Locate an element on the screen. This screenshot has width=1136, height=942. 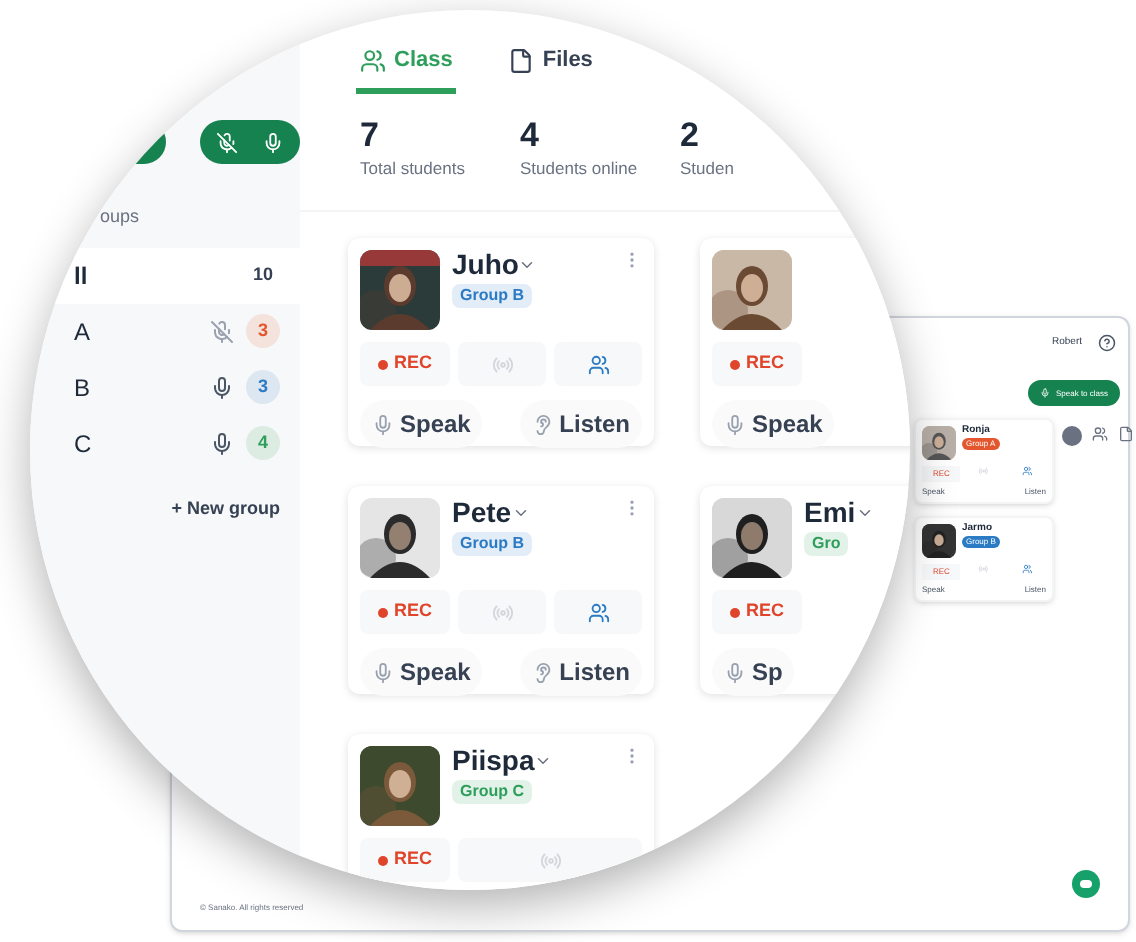
group-row: C 4 is located at coordinates (165, 443).